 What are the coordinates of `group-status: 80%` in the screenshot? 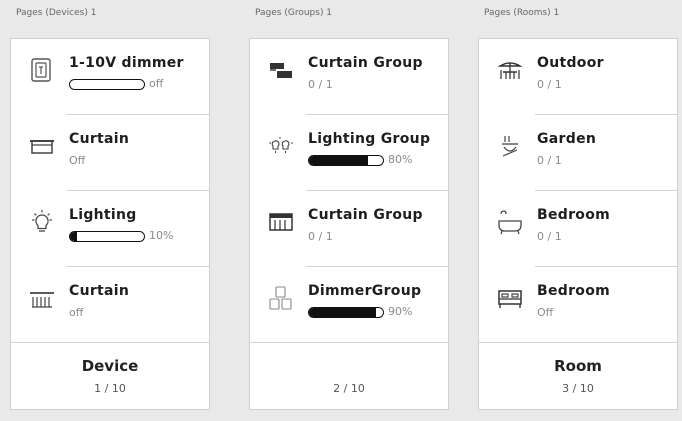 It's located at (400, 159).